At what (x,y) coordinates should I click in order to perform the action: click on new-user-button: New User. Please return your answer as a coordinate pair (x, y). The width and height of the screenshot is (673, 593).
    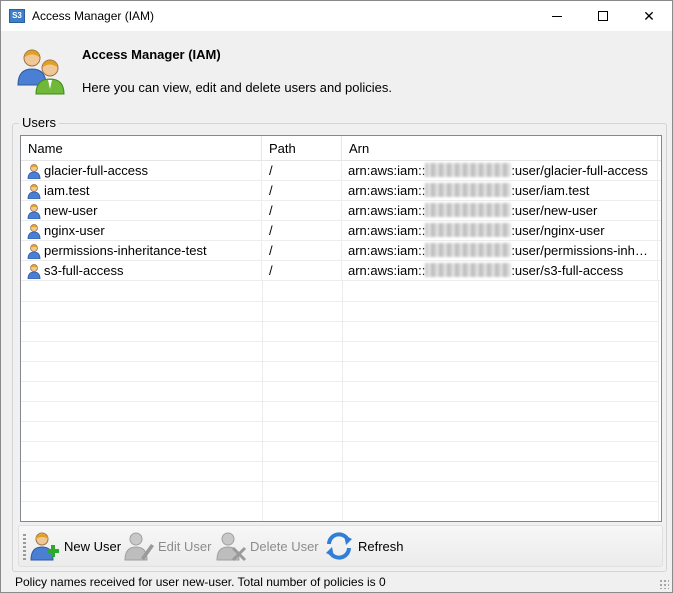
    Looking at the image, I should click on (75, 546).